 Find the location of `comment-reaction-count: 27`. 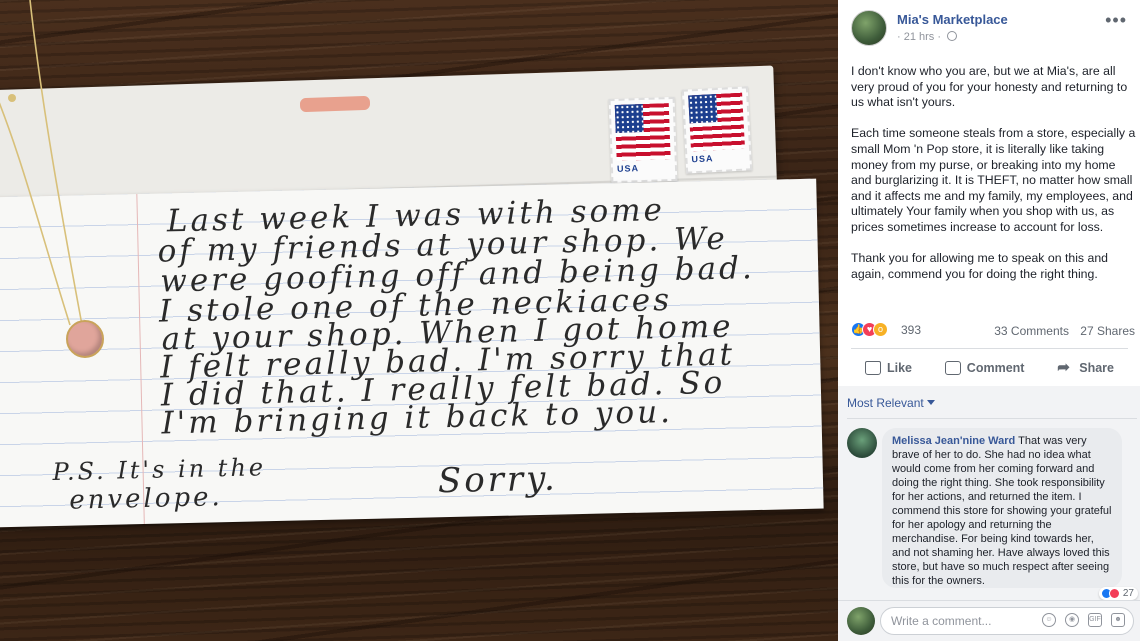

comment-reaction-count: 27 is located at coordinates (1128, 593).